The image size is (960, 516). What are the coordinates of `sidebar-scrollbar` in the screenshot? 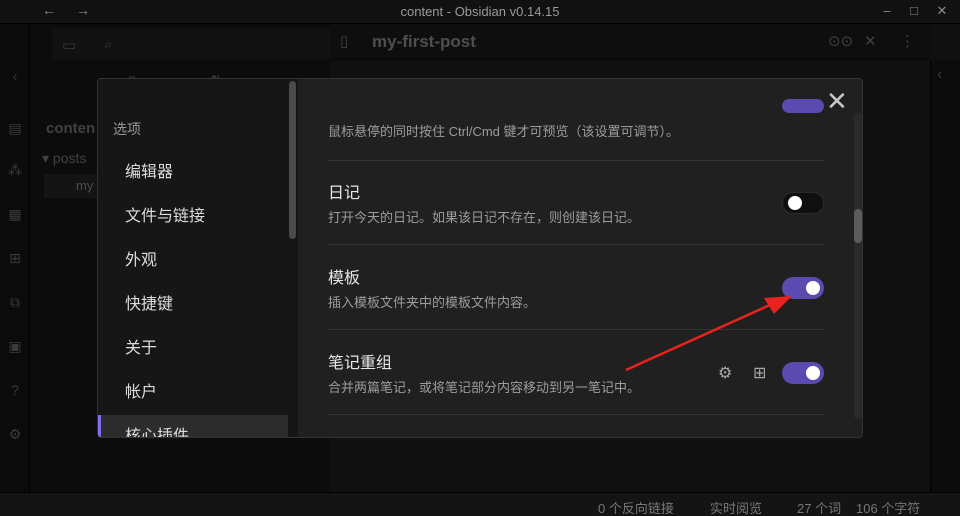 It's located at (293, 258).